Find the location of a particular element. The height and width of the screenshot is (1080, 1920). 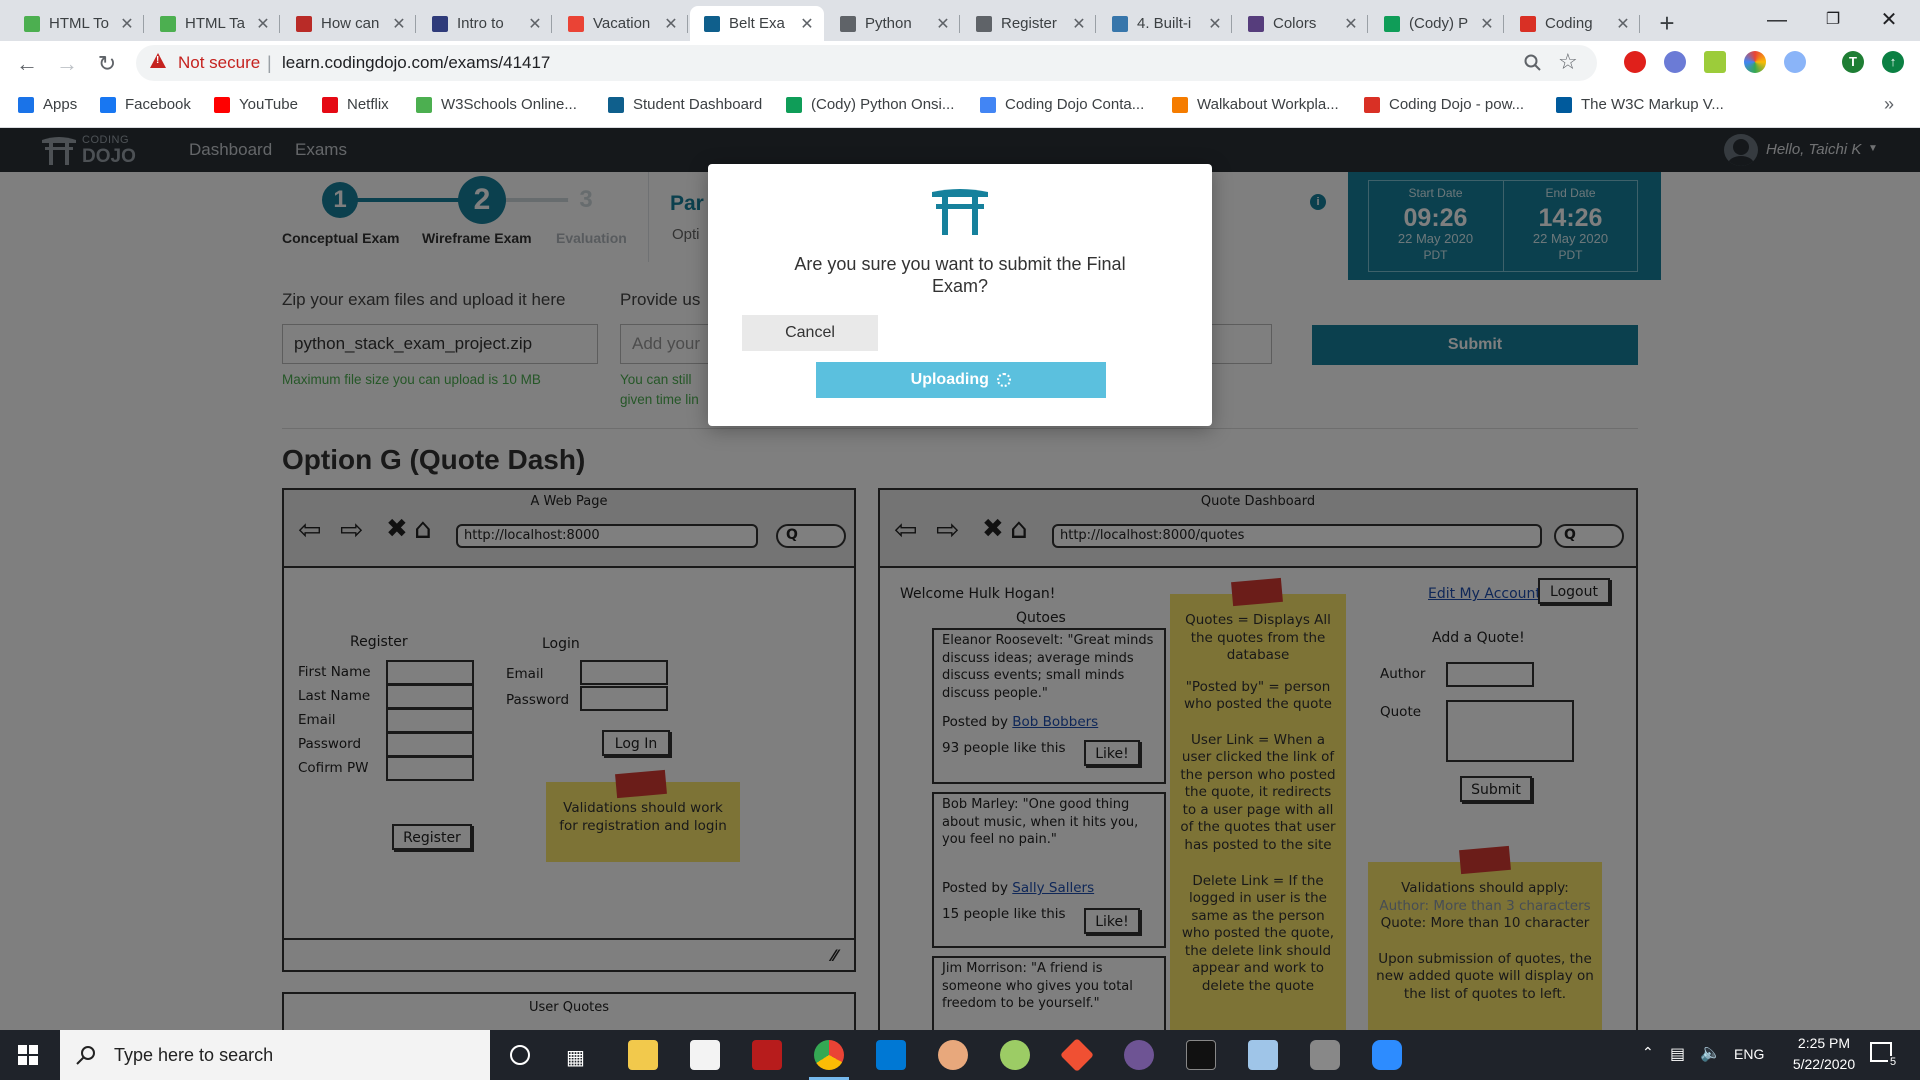

tab-10: Colors ✕ is located at coordinates (1301, 23).